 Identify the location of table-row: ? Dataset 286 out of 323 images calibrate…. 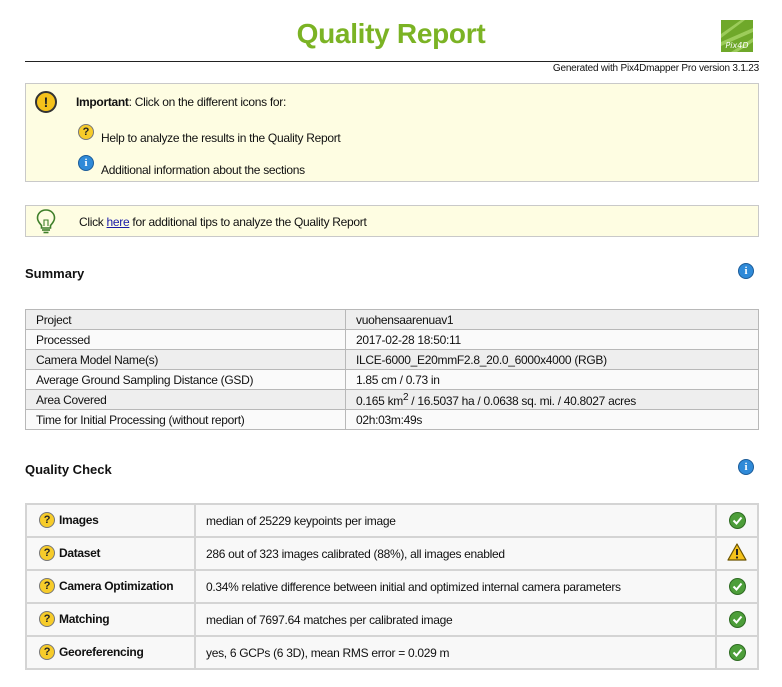
(392, 553).